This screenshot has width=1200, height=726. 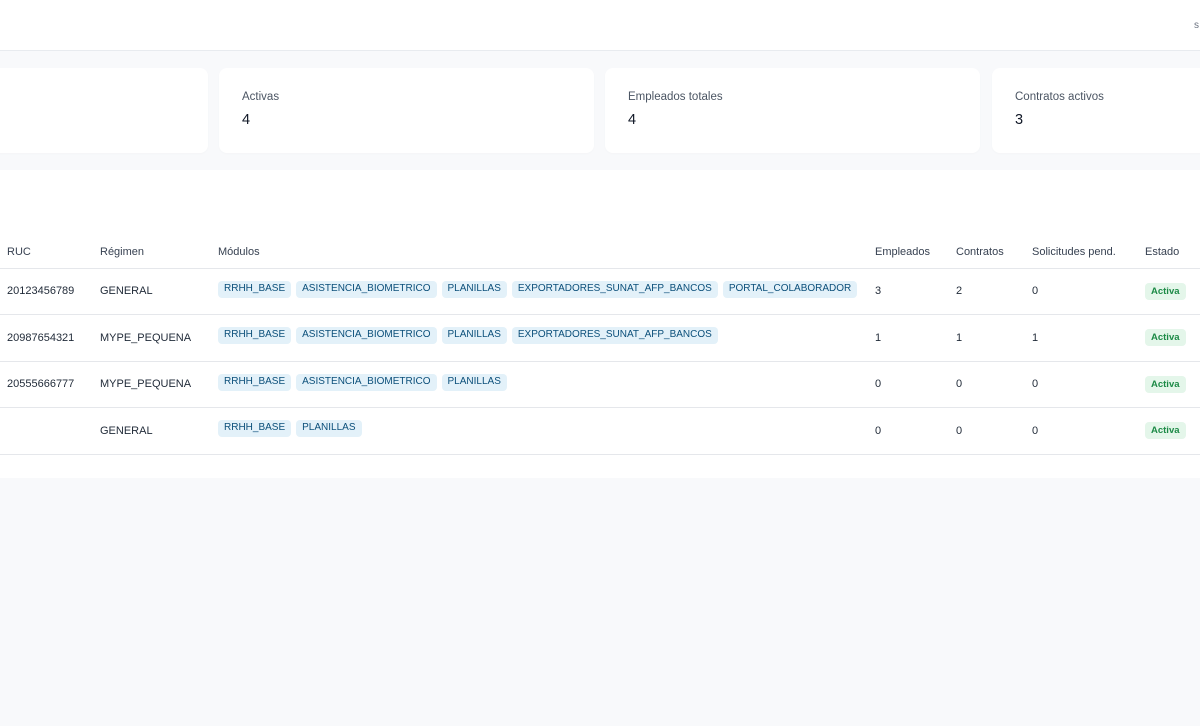 I want to click on cell-empleados: 3, so click(x=915, y=291).